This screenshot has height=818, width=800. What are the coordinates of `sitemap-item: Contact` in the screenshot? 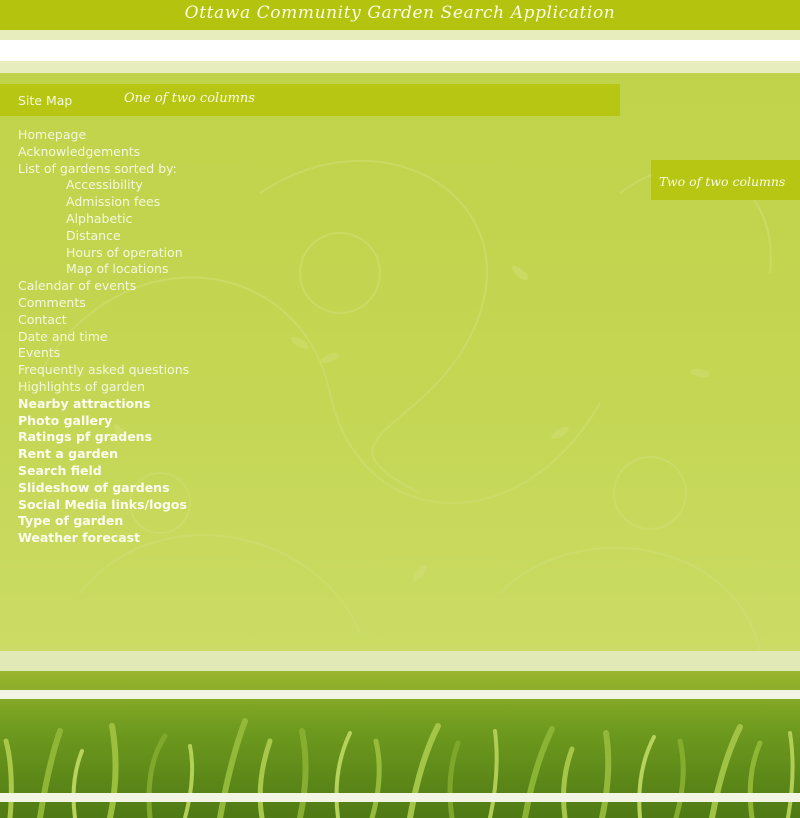 It's located at (218, 320).